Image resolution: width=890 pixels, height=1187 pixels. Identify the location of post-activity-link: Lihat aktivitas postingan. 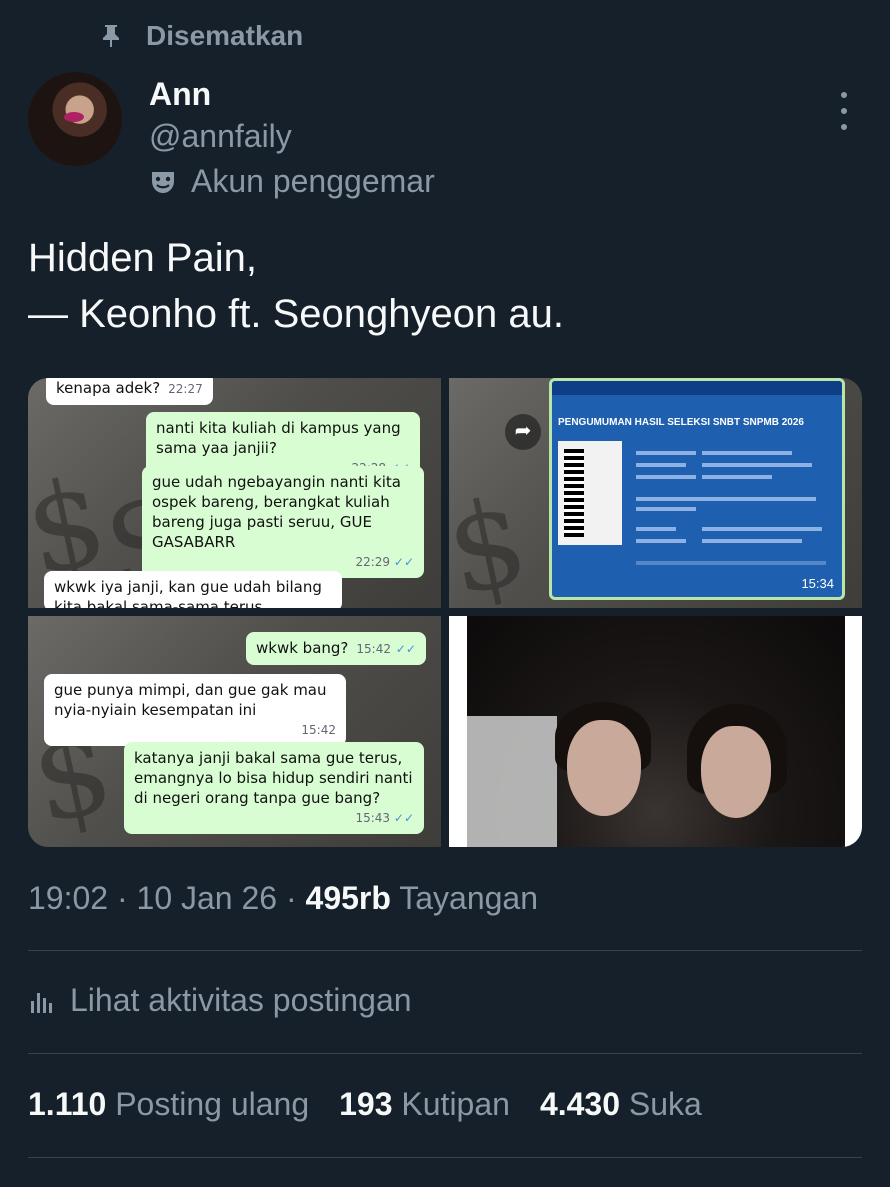
(220, 1000).